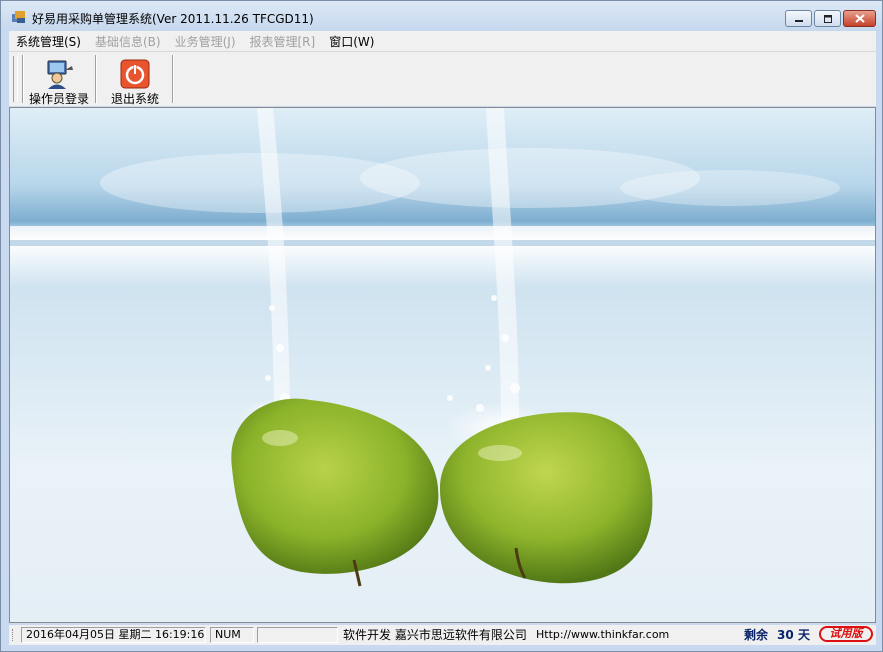 This screenshot has width=883, height=652. I want to click on operator-login-icon, so click(60, 74).